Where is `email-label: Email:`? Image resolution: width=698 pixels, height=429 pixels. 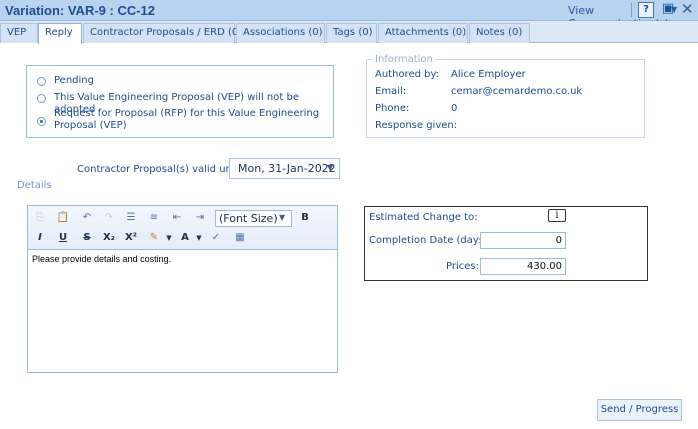 email-label: Email: is located at coordinates (391, 91).